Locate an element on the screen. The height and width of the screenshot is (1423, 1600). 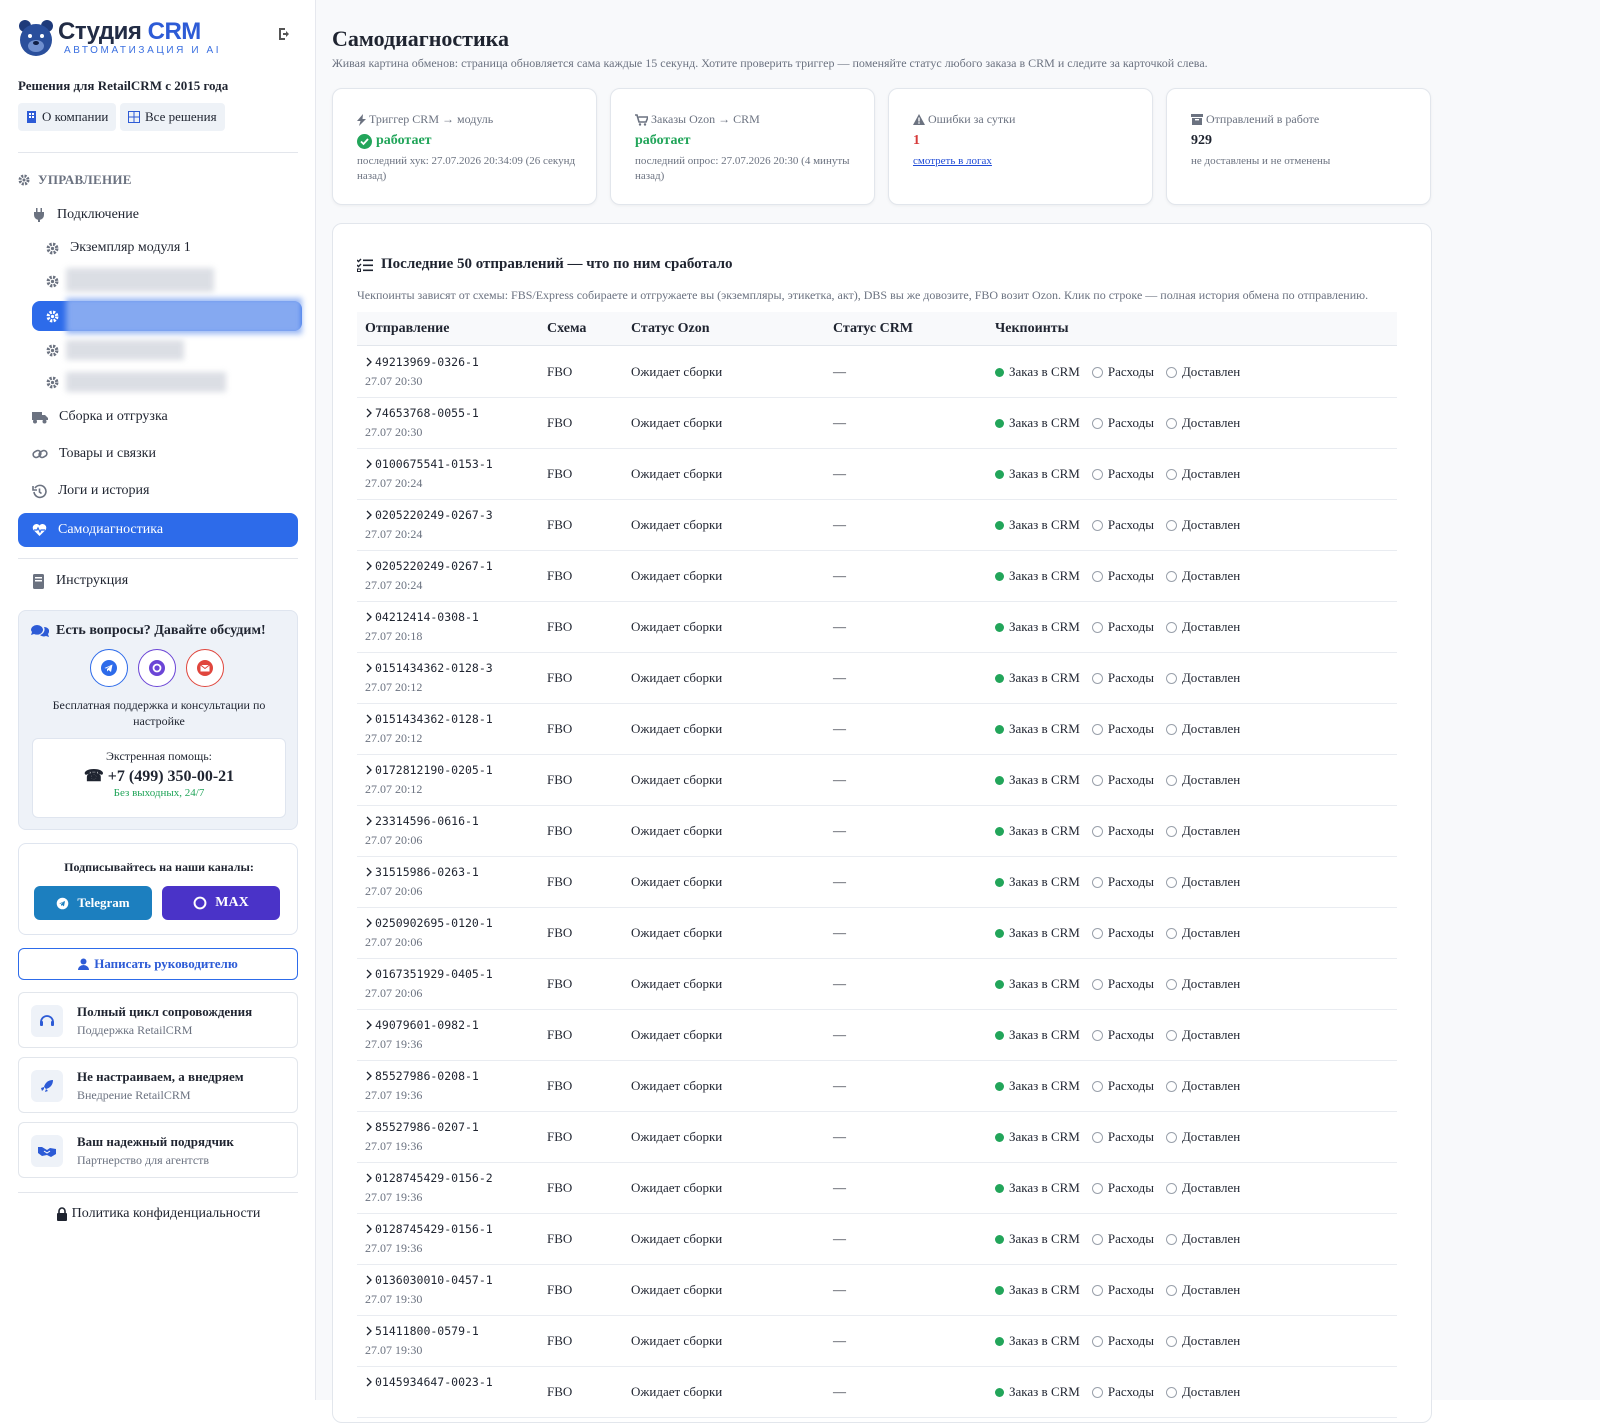
user-icon is located at coordinates (84, 964).